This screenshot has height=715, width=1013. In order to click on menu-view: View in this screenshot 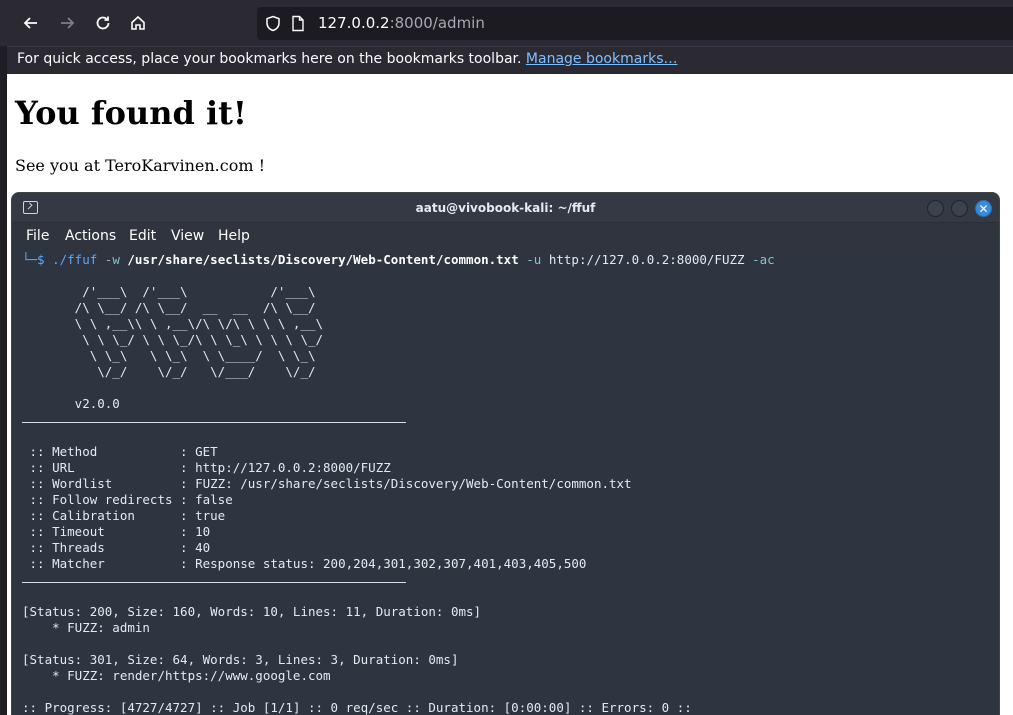, I will do `click(187, 236)`.